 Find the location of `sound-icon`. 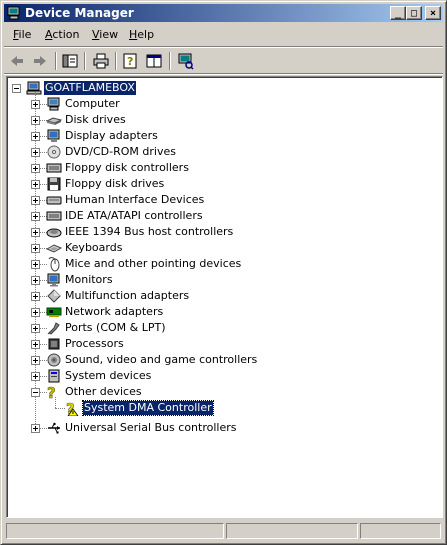

sound-icon is located at coordinates (54, 360).